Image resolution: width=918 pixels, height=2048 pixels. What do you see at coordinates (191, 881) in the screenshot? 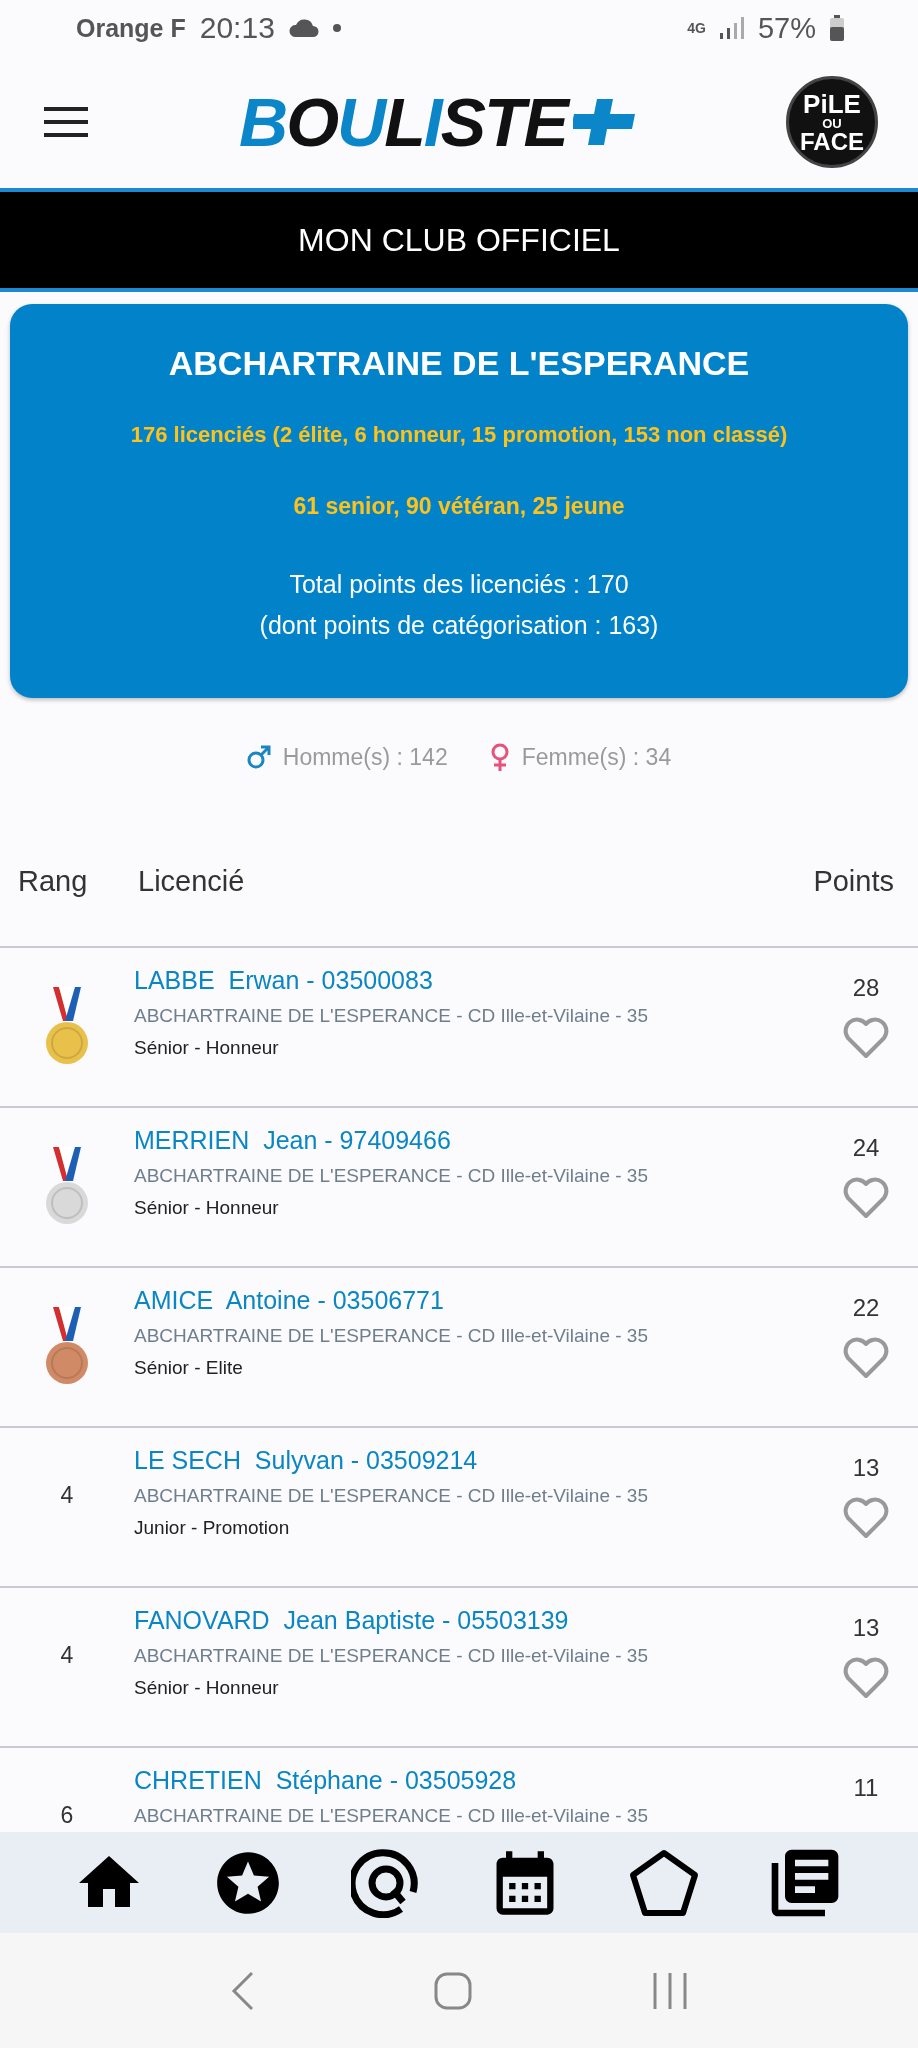
I see `column-header: Licencié` at bounding box center [191, 881].